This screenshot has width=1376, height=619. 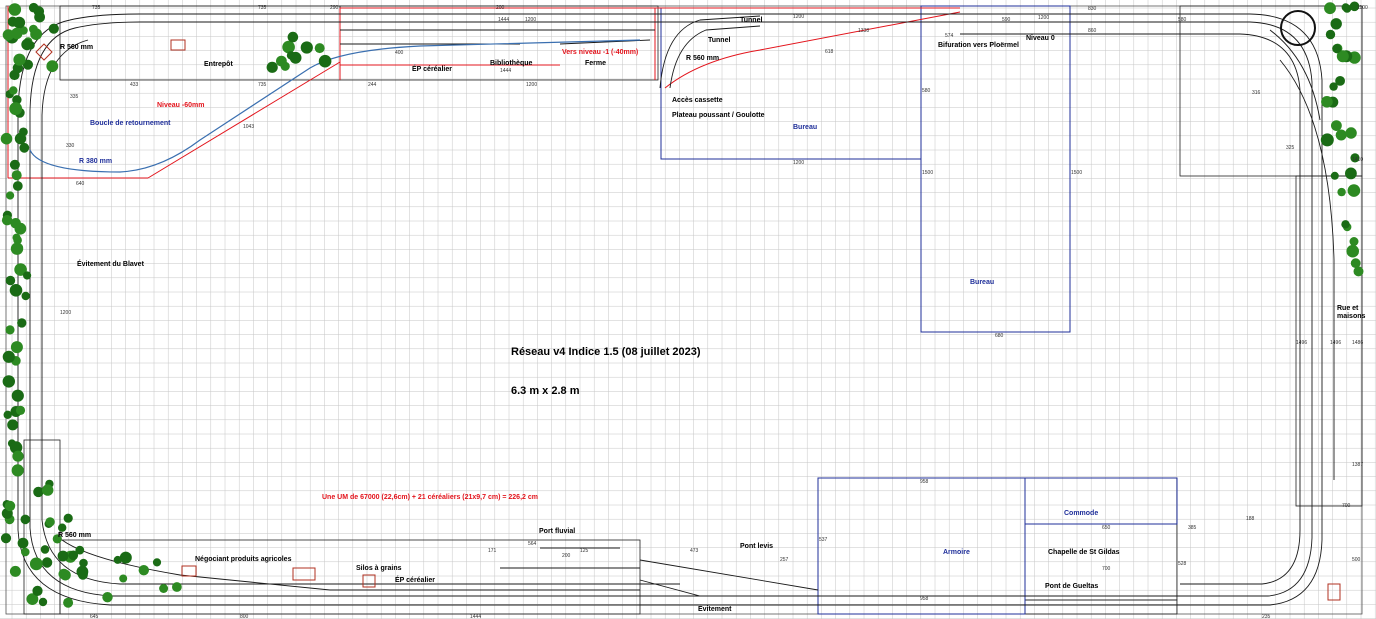 What do you see at coordinates (924, 599) in the screenshot?
I see `dim-label: 958` at bounding box center [924, 599].